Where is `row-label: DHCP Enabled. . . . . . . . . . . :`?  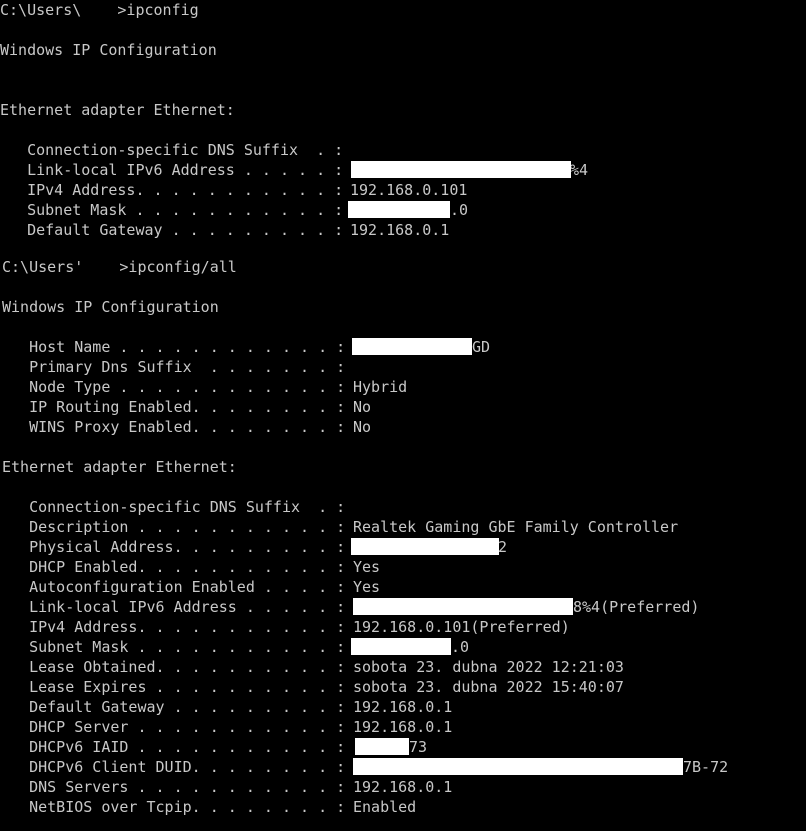
row-label: DHCP Enabled. . . . . . . . . . . : is located at coordinates (174, 567).